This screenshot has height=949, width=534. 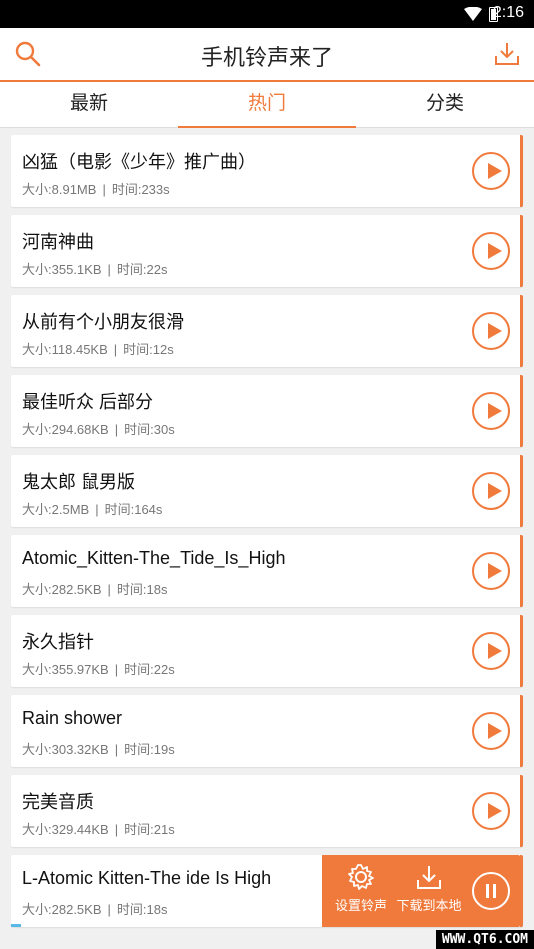 I want to click on clock: 2:16, so click(x=508, y=12).